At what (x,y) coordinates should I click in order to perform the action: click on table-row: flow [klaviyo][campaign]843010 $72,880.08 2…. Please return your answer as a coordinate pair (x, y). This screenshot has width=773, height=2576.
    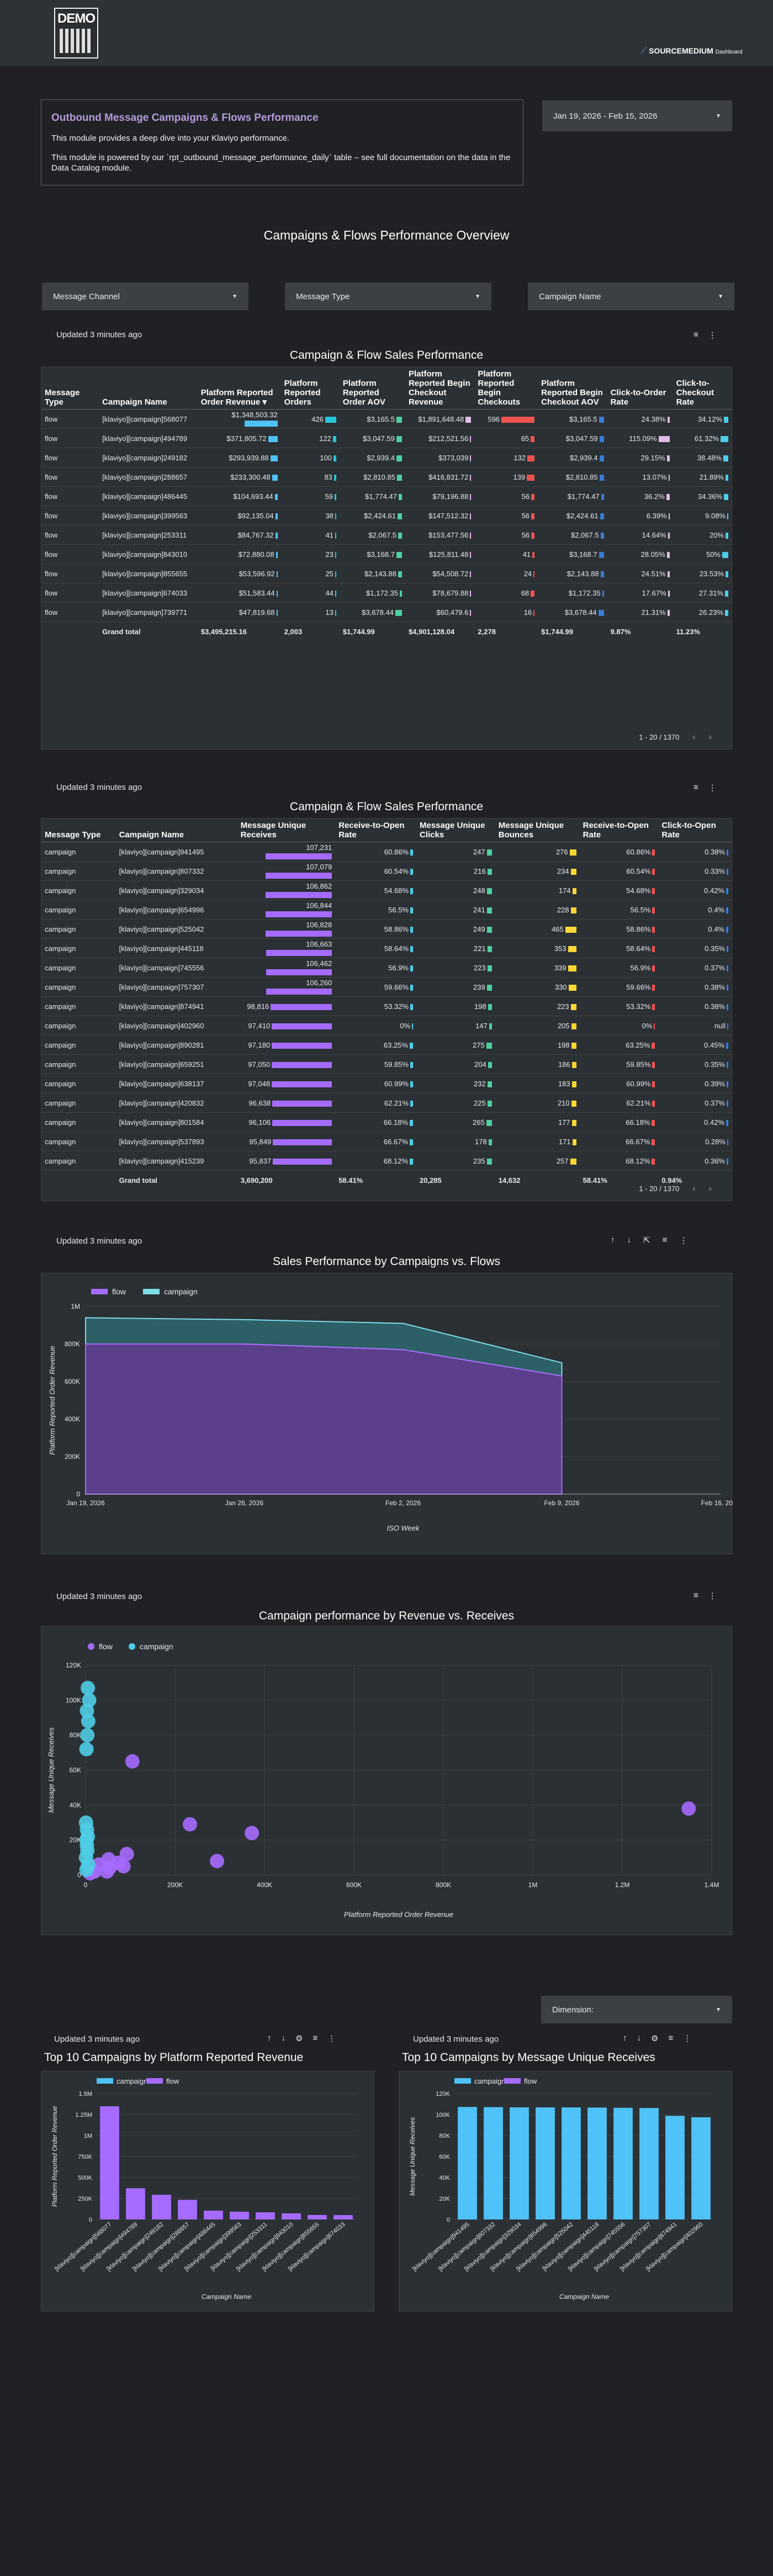
    Looking at the image, I should click on (386, 554).